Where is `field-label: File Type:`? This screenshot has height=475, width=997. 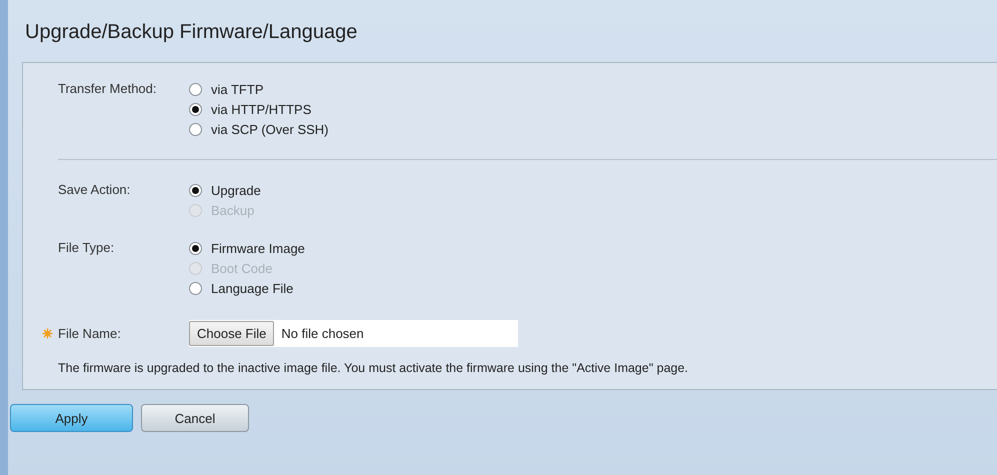
field-label: File Type: is located at coordinates (87, 248).